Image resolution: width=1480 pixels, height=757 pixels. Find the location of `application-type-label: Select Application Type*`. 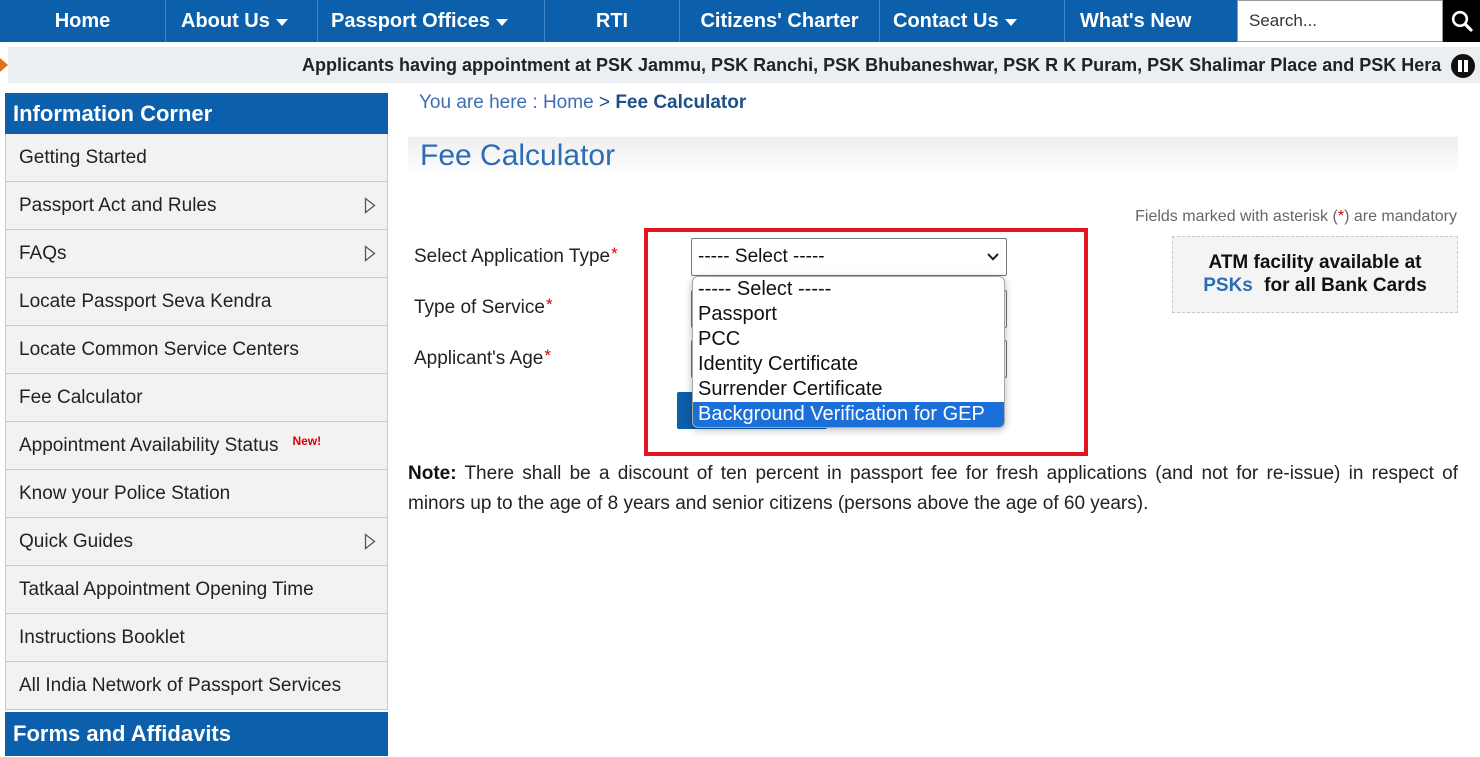

application-type-label: Select Application Type* is located at coordinates (516, 256).